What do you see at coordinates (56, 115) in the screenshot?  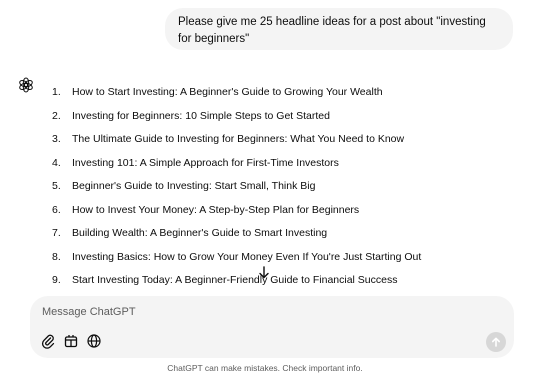 I see `list-item-number: 2.` at bounding box center [56, 115].